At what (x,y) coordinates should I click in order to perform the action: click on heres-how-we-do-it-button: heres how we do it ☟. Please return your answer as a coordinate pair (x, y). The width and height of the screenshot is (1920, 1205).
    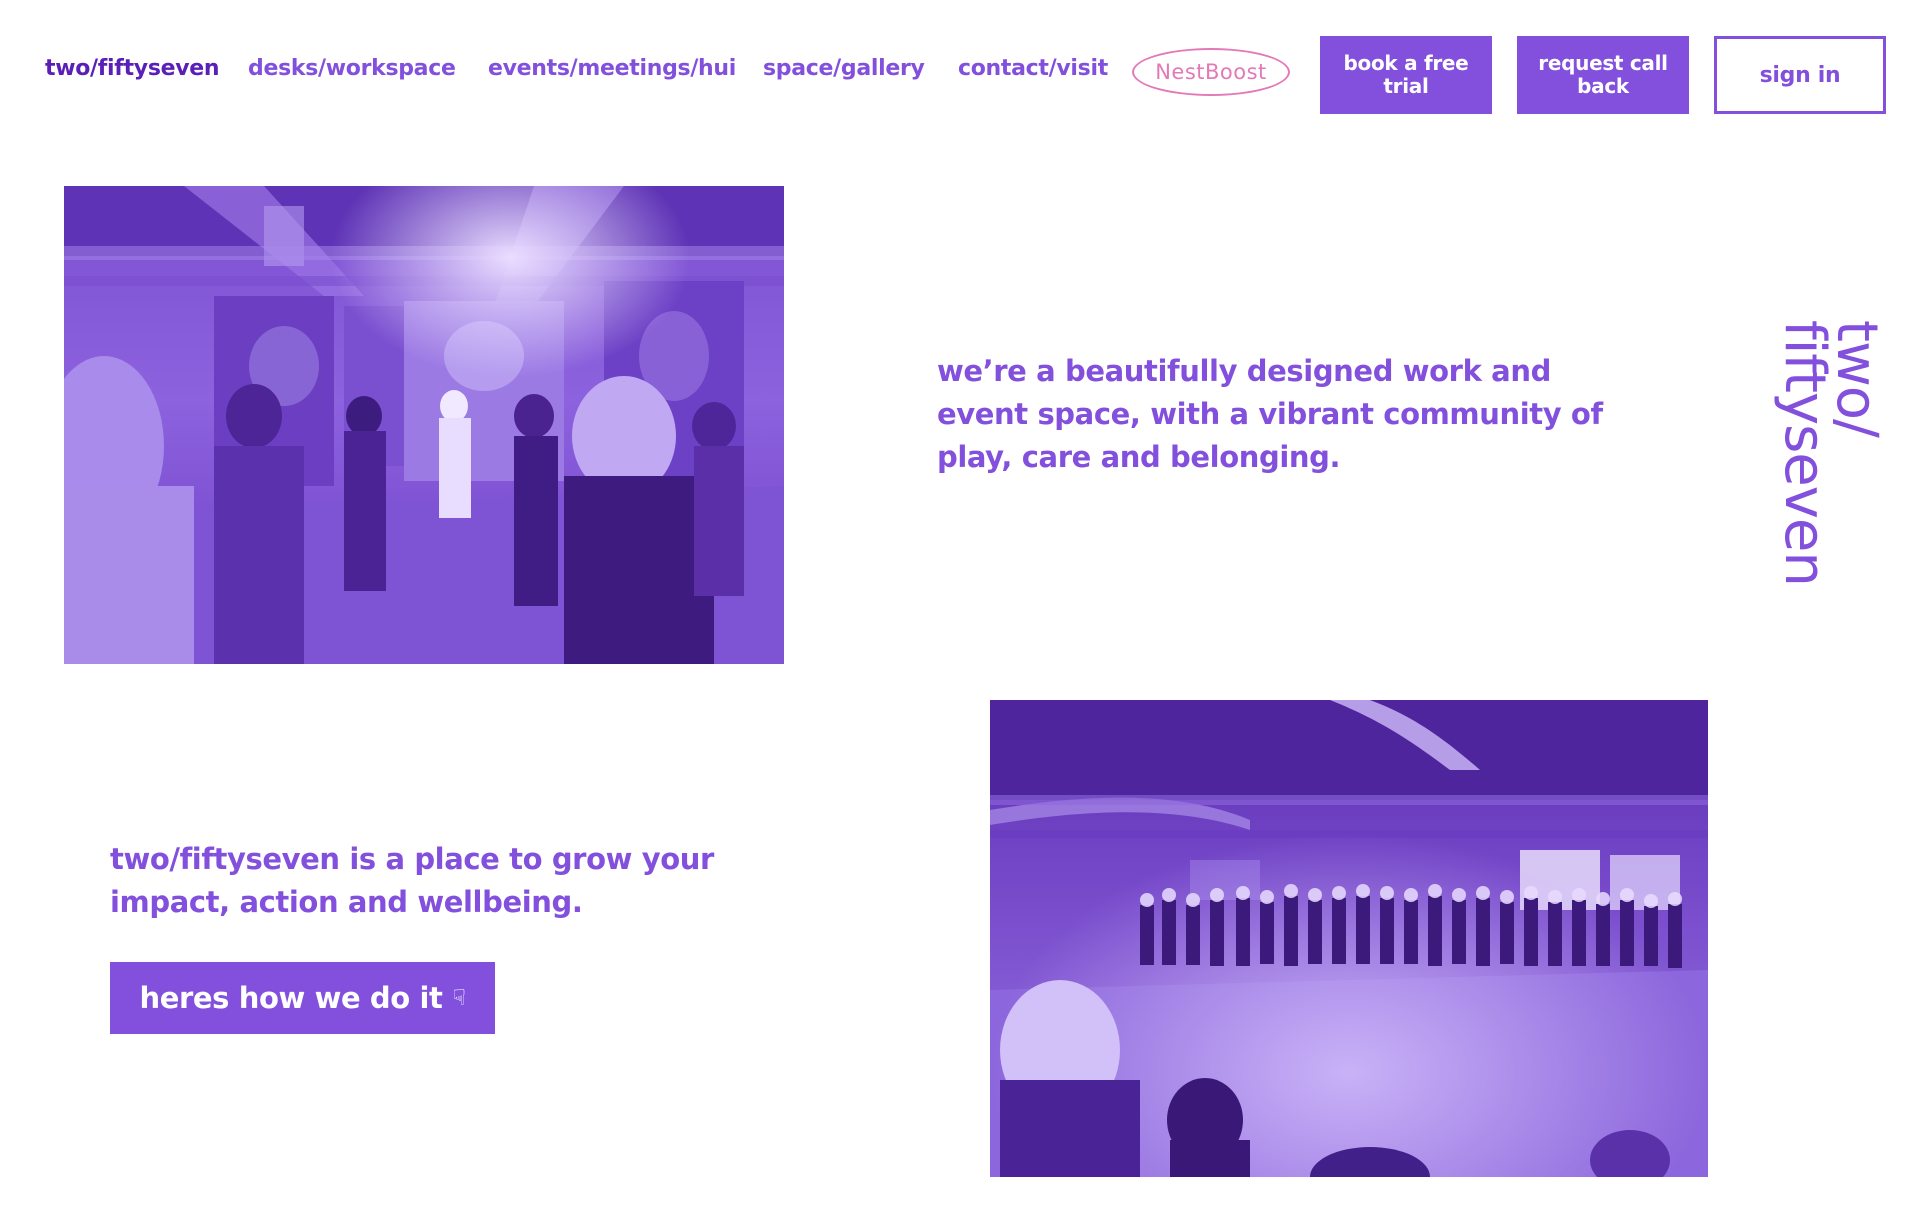
    Looking at the image, I should click on (302, 998).